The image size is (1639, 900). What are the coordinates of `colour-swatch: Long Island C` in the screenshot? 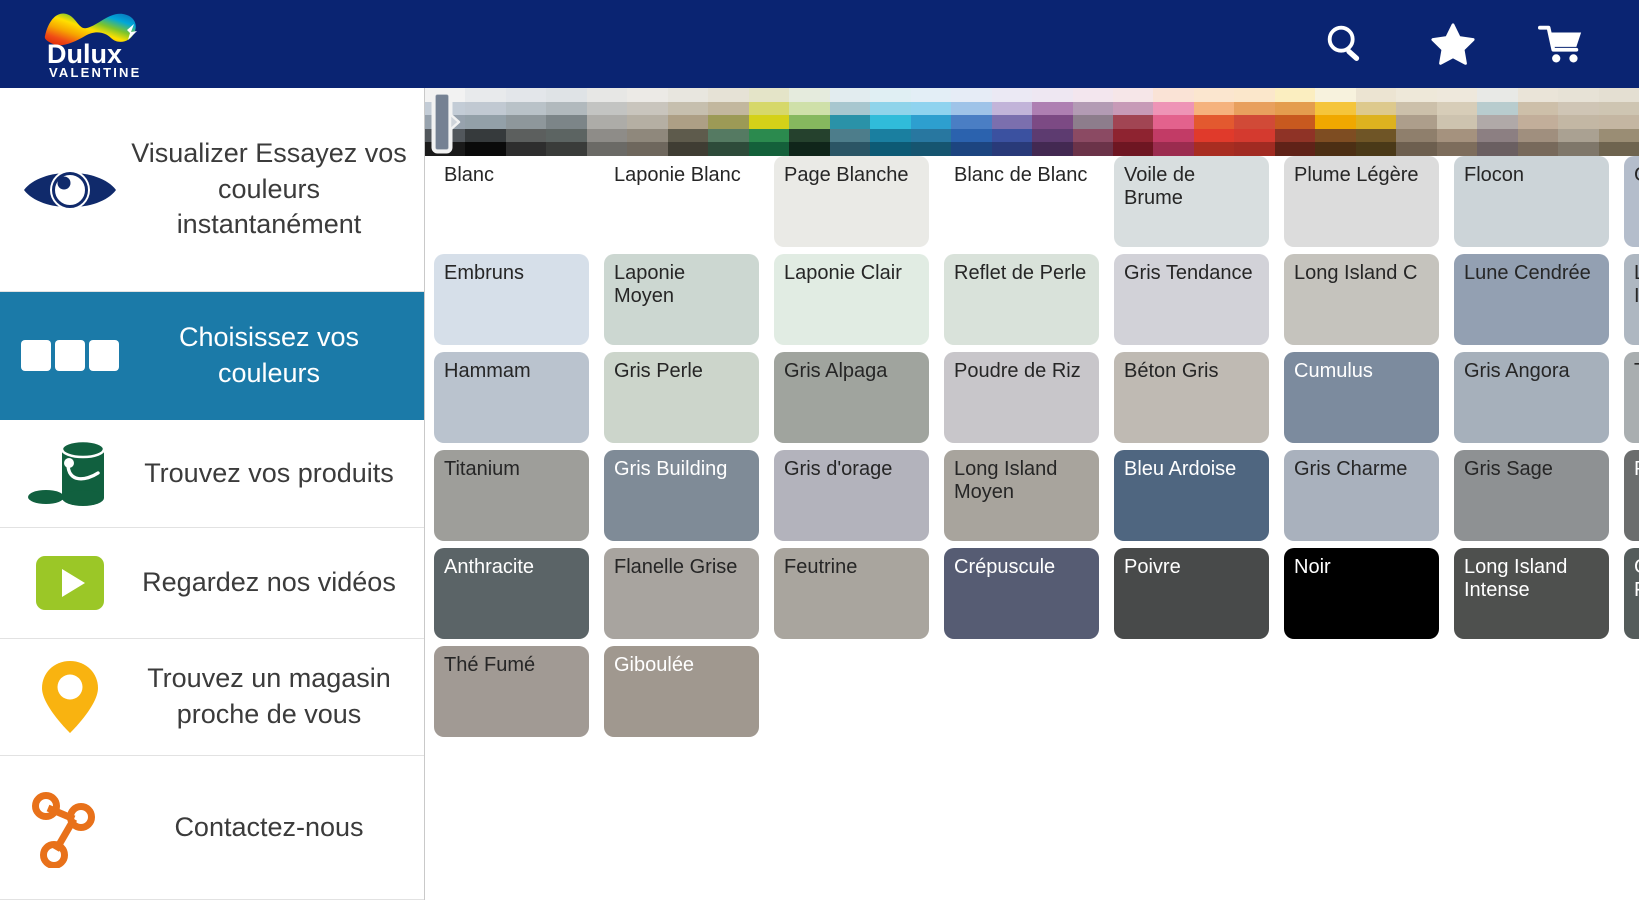 It's located at (1361, 299).